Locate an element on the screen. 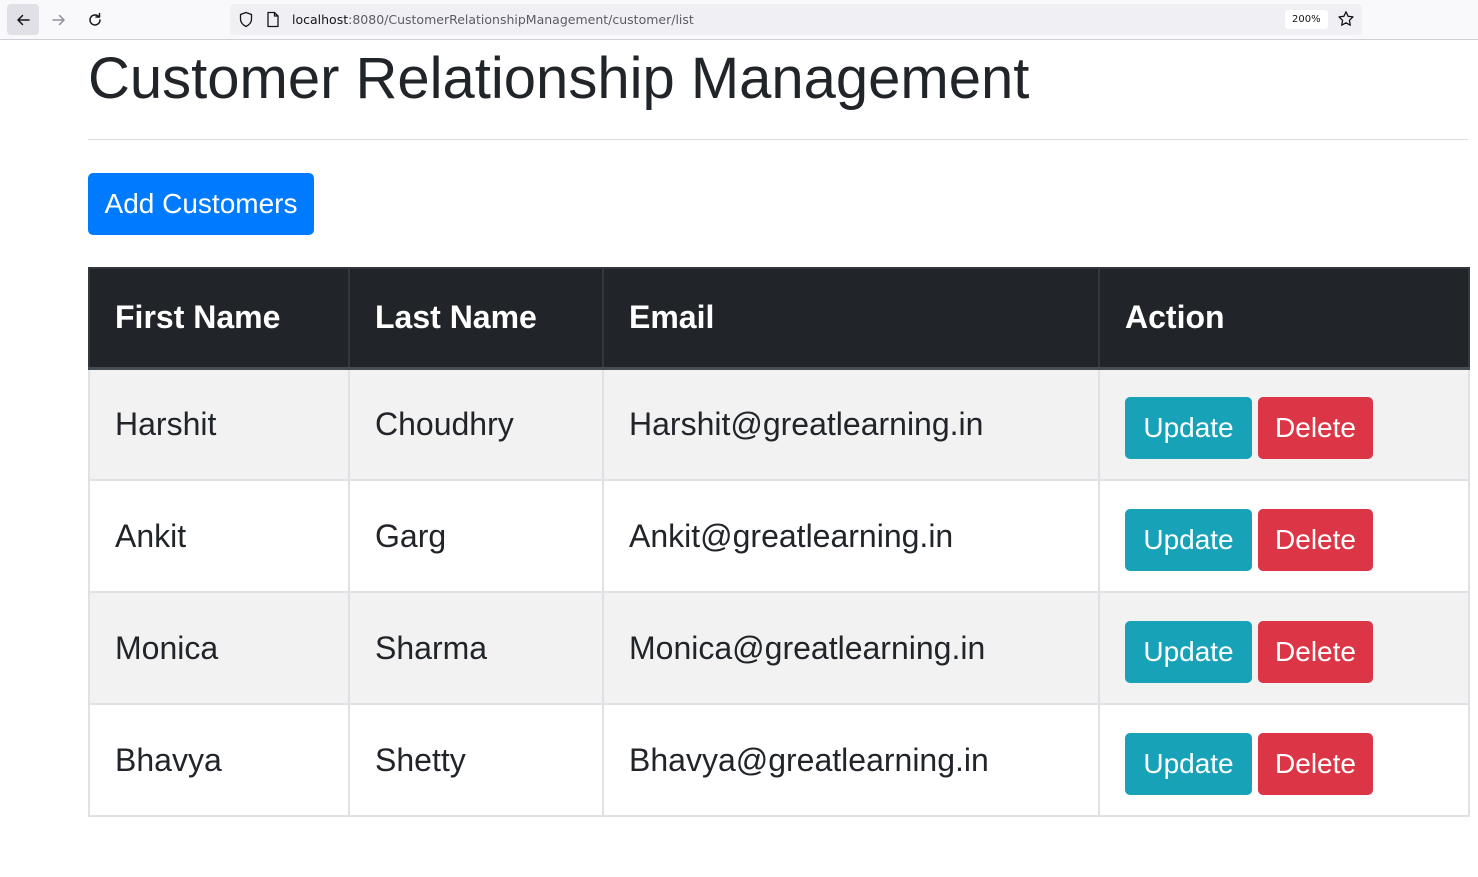 The height and width of the screenshot is (877, 1478). divider is located at coordinates (778, 139).